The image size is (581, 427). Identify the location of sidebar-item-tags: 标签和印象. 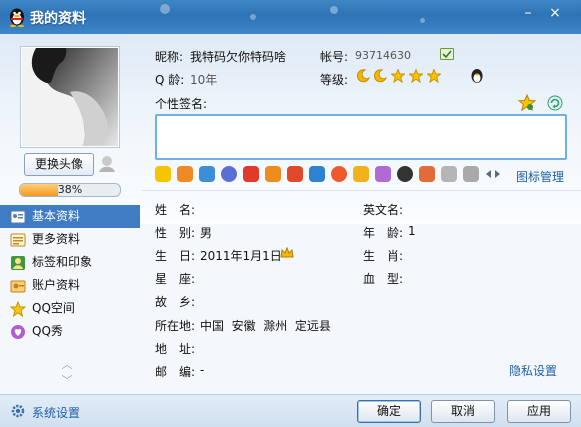
(70, 262).